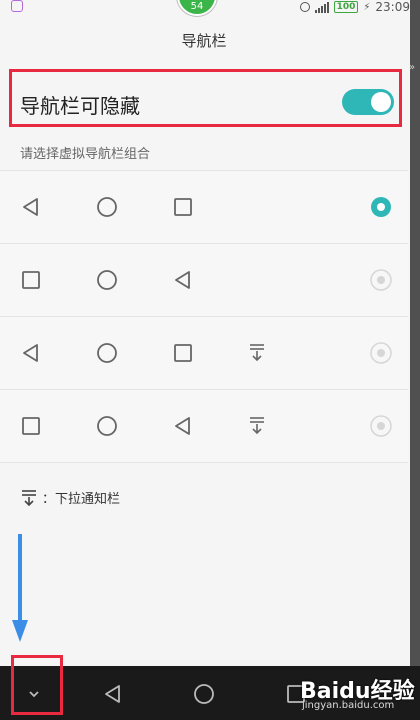 The height and width of the screenshot is (720, 420). What do you see at coordinates (17, 6) in the screenshot?
I see `app-notification-icon` at bounding box center [17, 6].